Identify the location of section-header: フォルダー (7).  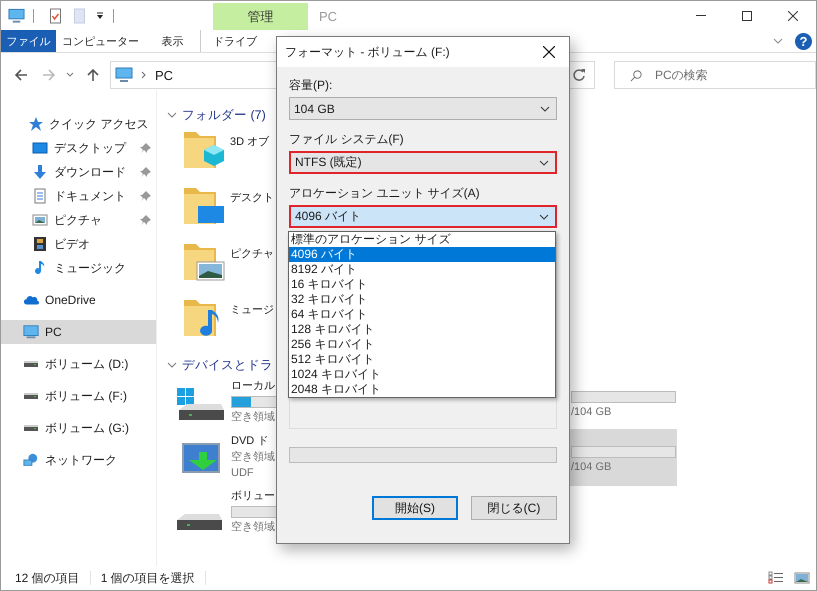
(224, 115).